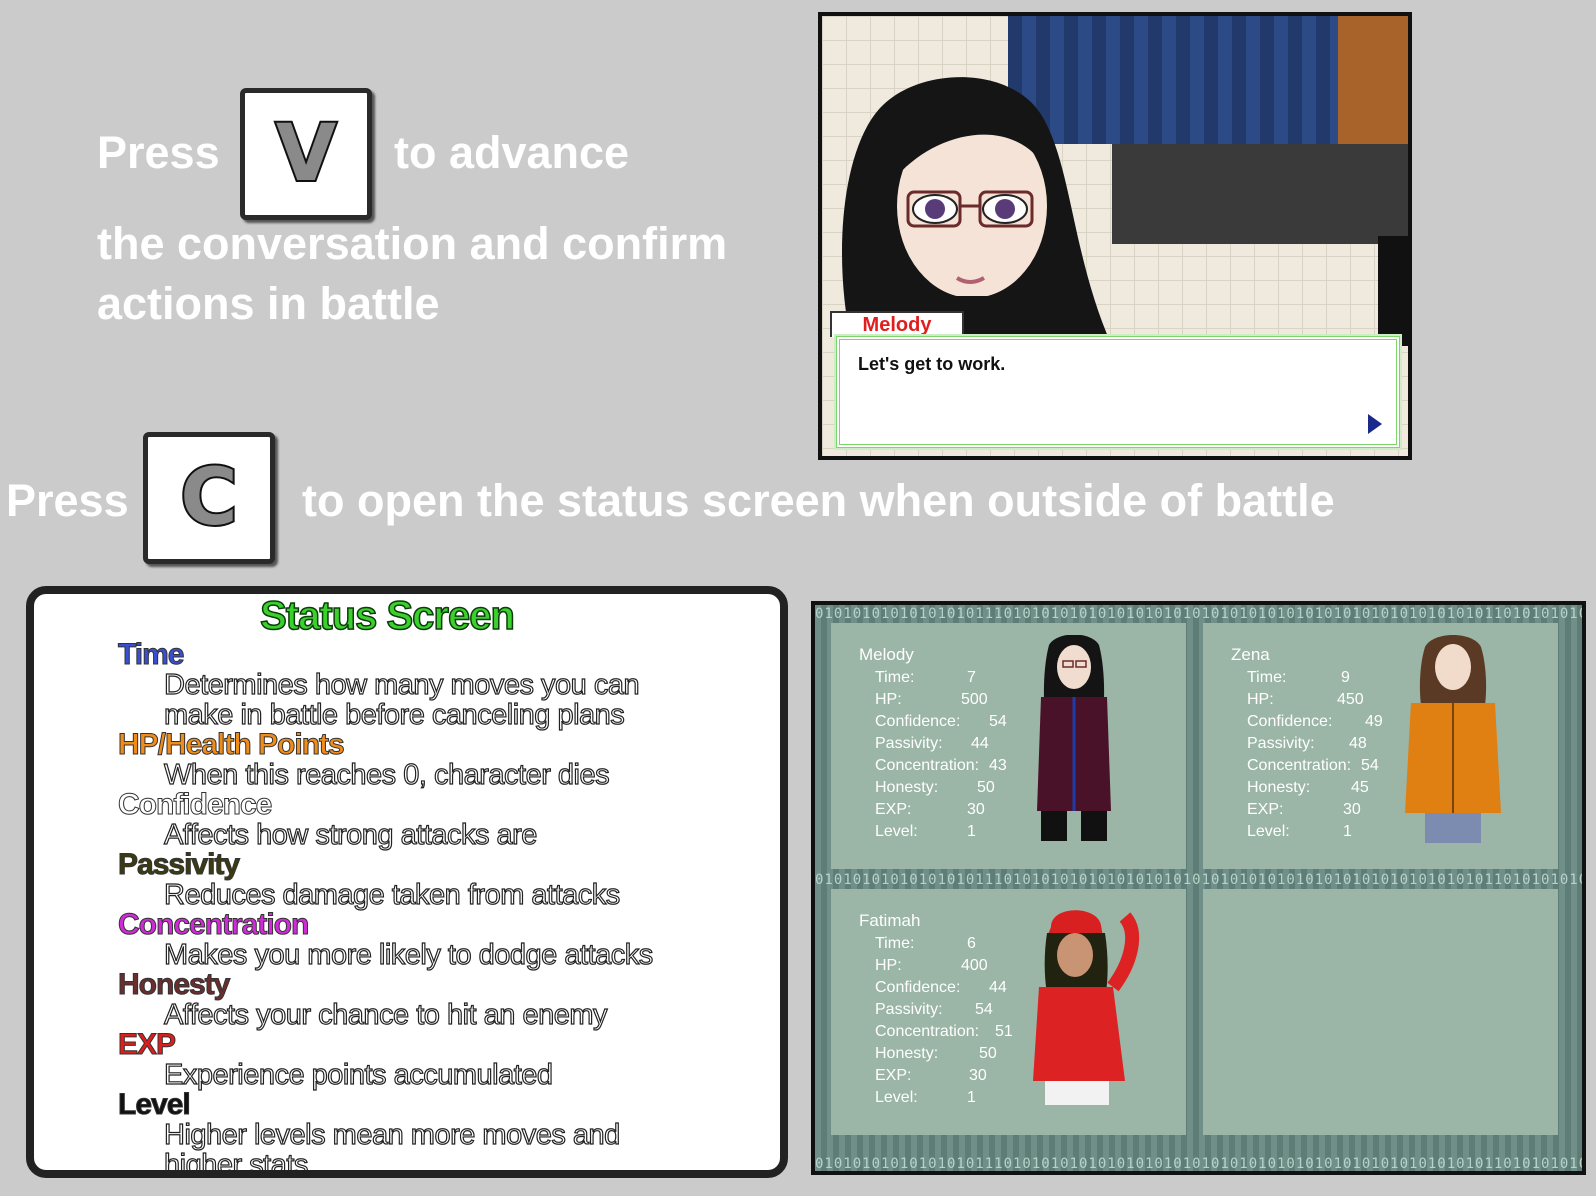 This screenshot has height=1196, width=1596. What do you see at coordinates (1370, 765) in the screenshot?
I see `stat-value-concentration: 54` at bounding box center [1370, 765].